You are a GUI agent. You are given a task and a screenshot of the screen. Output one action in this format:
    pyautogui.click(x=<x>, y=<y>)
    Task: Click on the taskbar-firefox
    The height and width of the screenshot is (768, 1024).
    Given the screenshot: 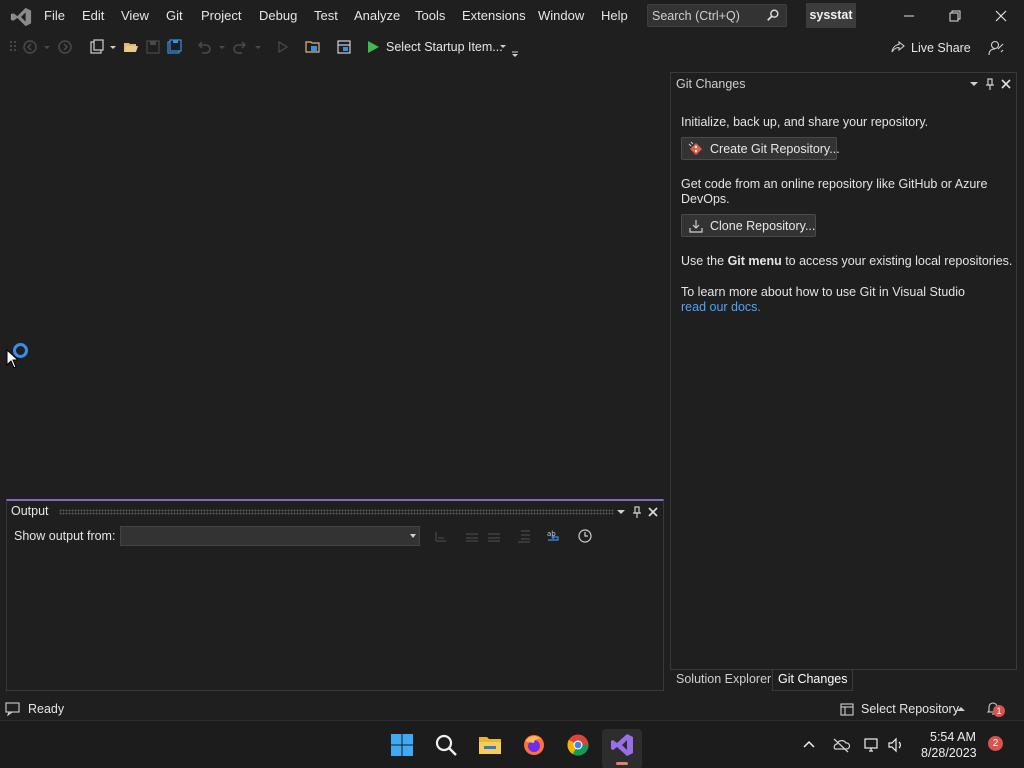 What is the action you would take?
    pyautogui.click(x=534, y=748)
    